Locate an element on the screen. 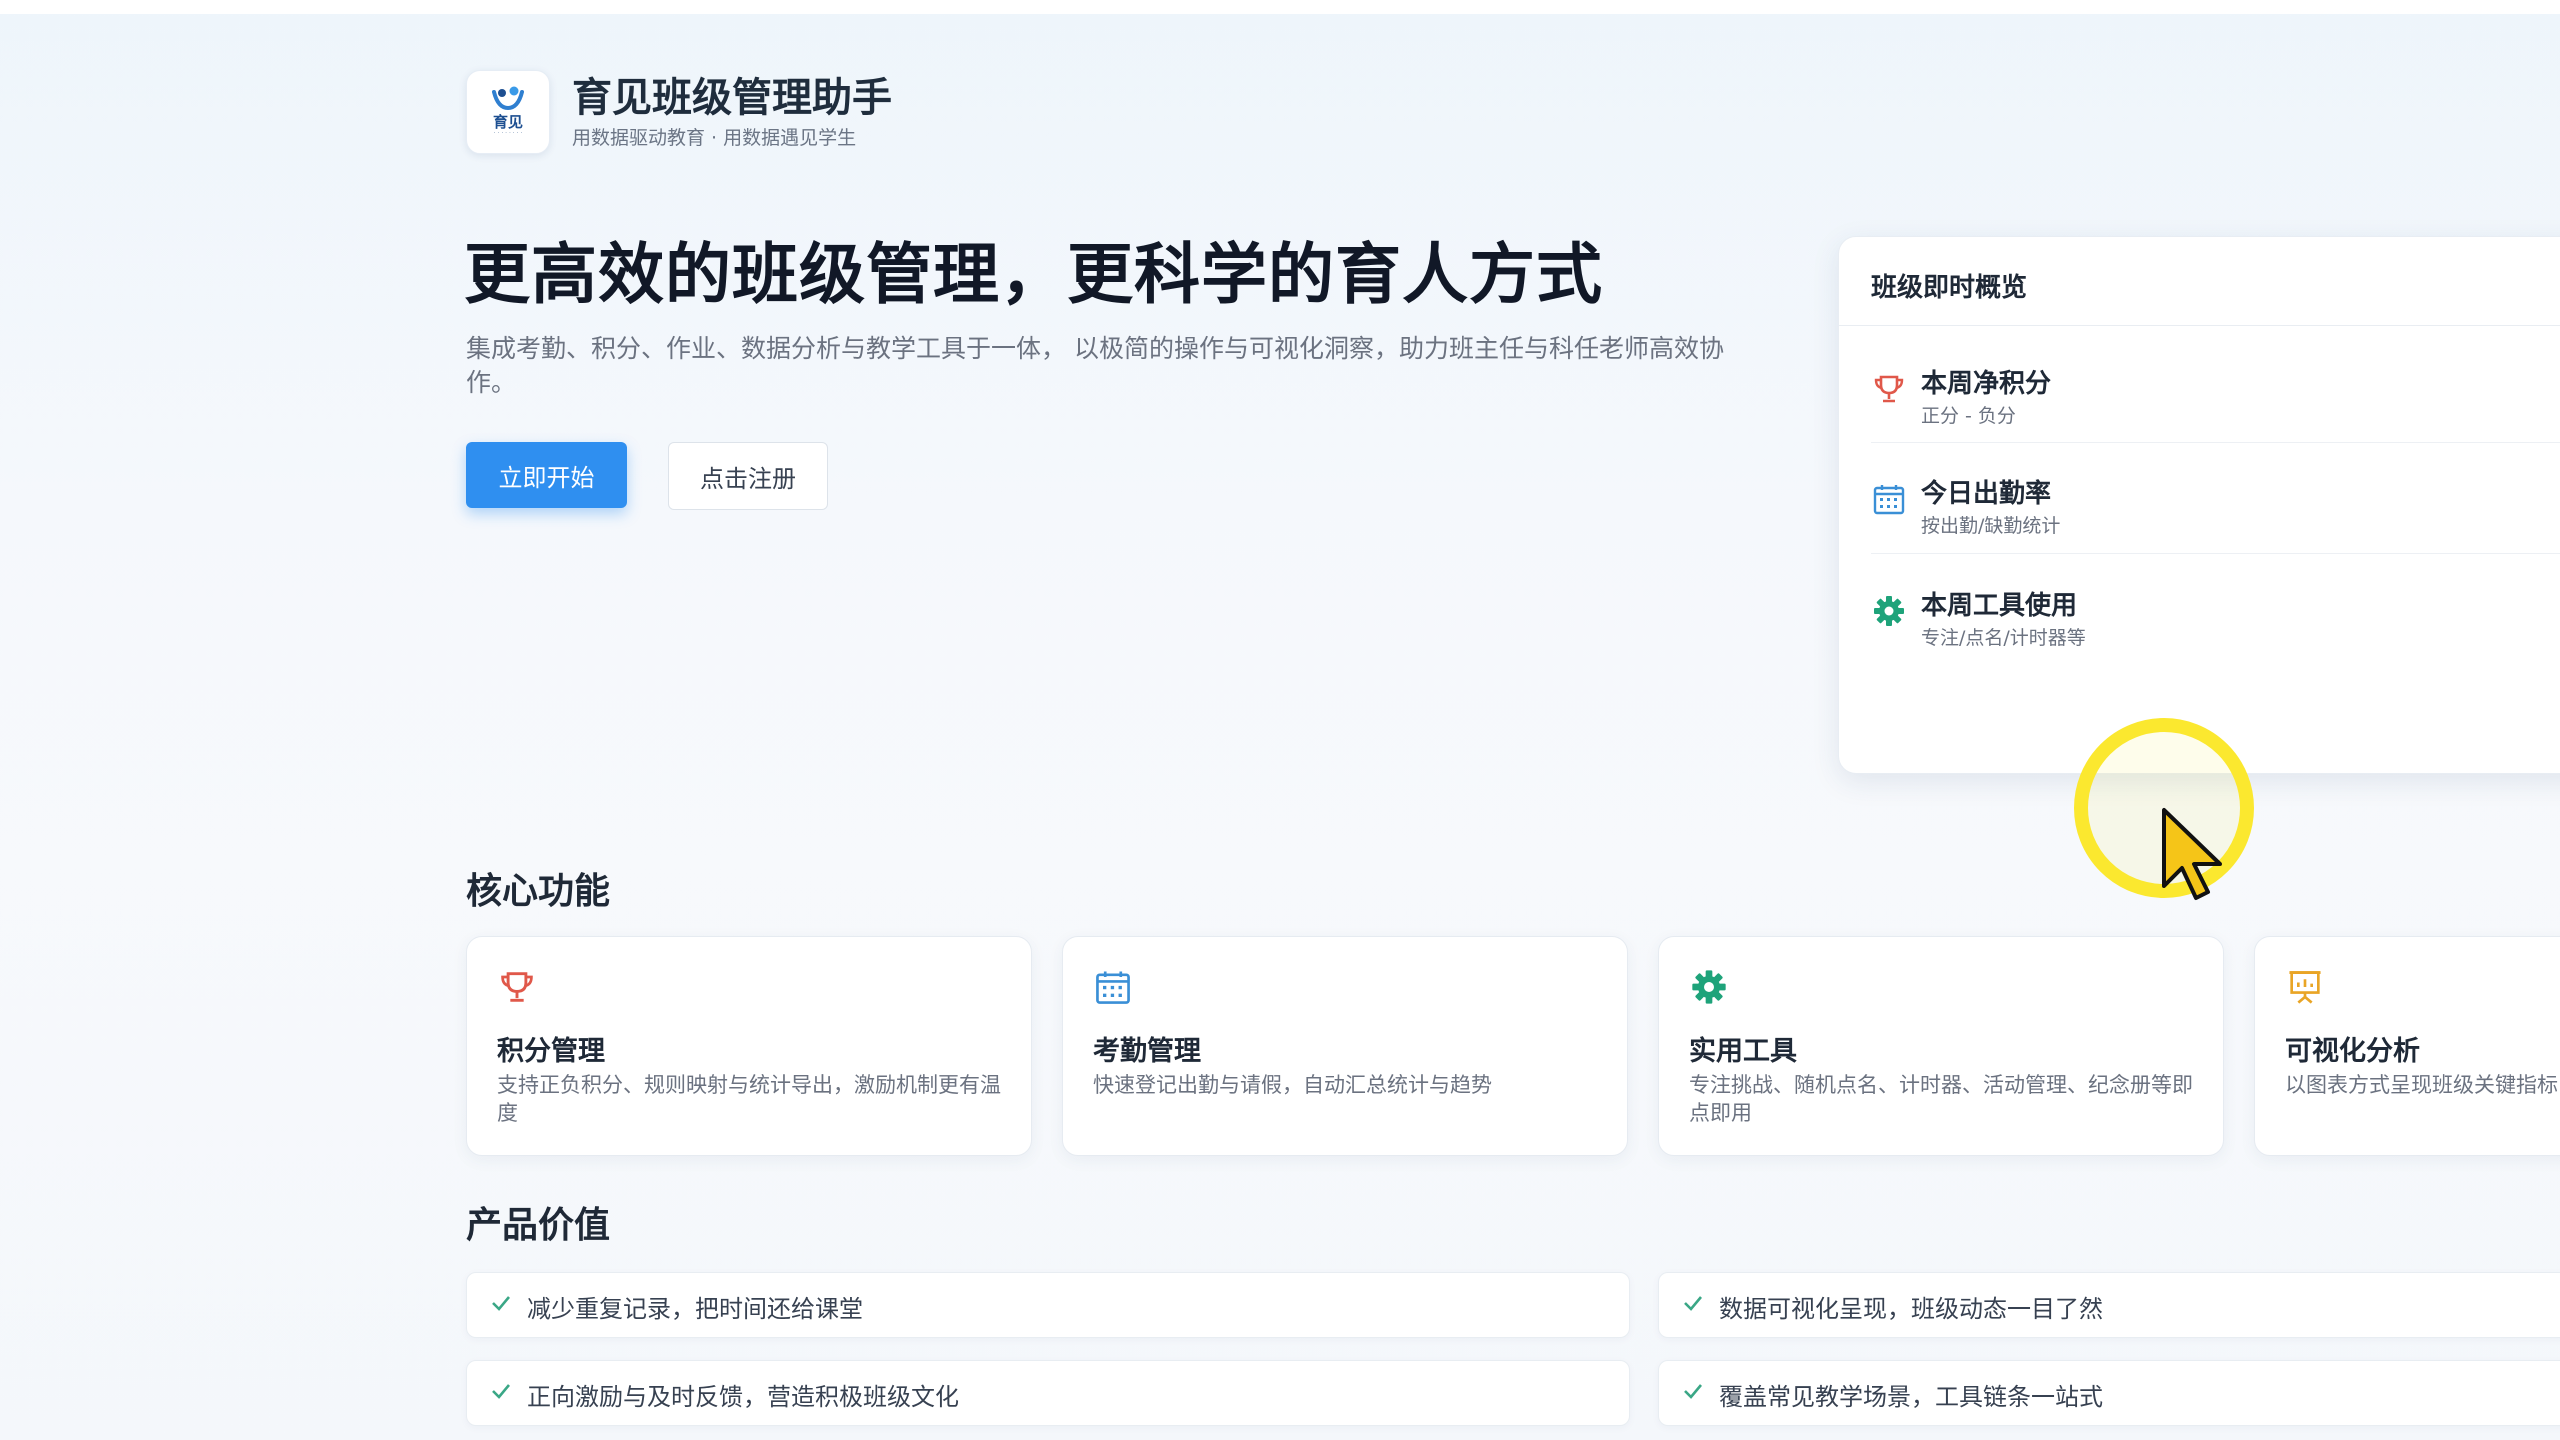  value-text: 数据可视化呈现，班级动态一目了然 is located at coordinates (1911, 1309).